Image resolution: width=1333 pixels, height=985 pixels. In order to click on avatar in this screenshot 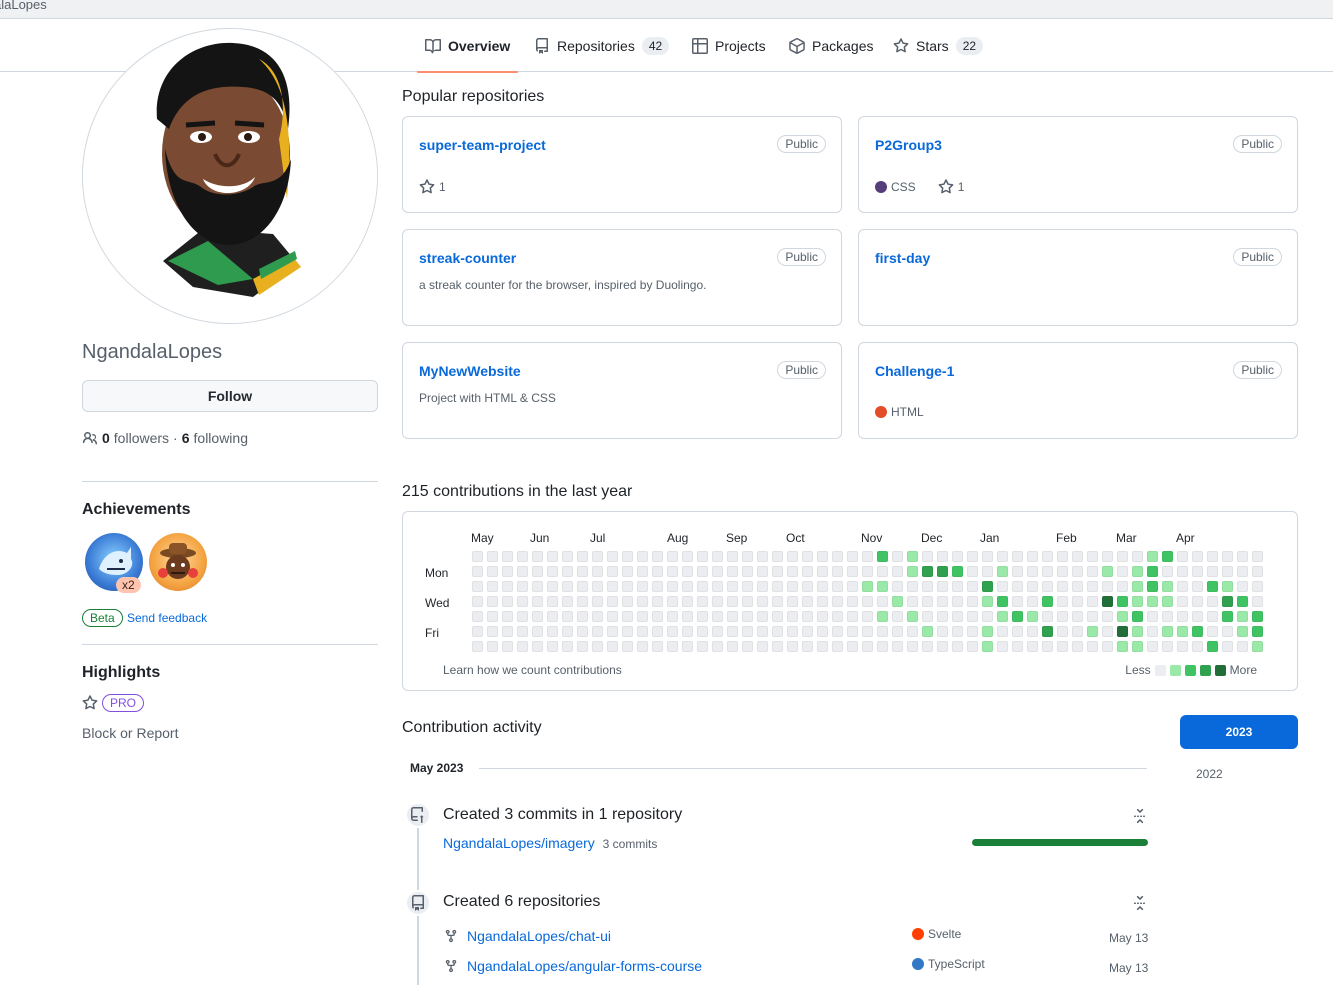, I will do `click(230, 176)`.